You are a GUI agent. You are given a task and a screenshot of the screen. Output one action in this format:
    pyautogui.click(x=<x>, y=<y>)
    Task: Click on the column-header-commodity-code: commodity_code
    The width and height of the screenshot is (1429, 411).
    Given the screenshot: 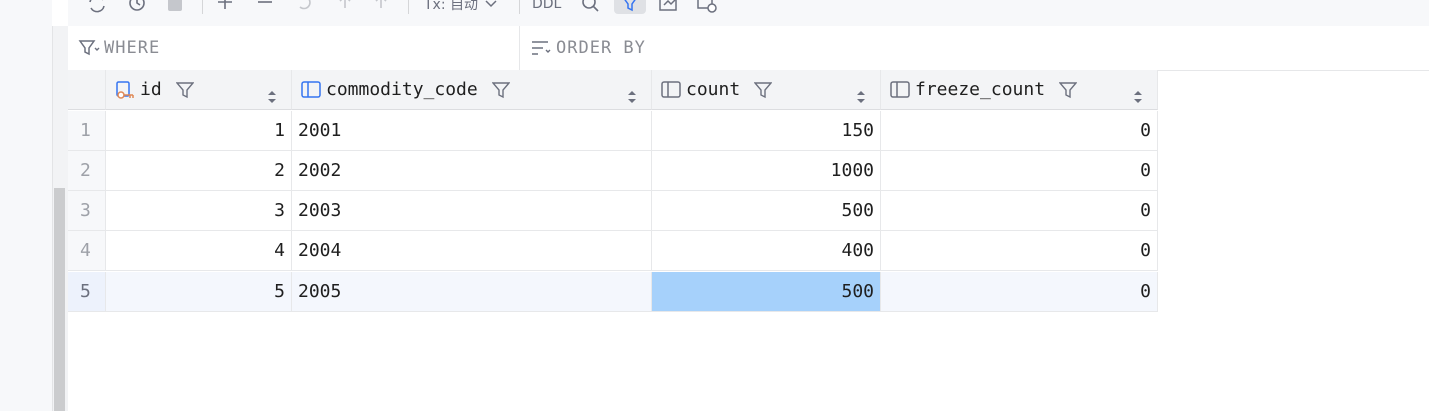 What is the action you would take?
    pyautogui.click(x=472, y=90)
    